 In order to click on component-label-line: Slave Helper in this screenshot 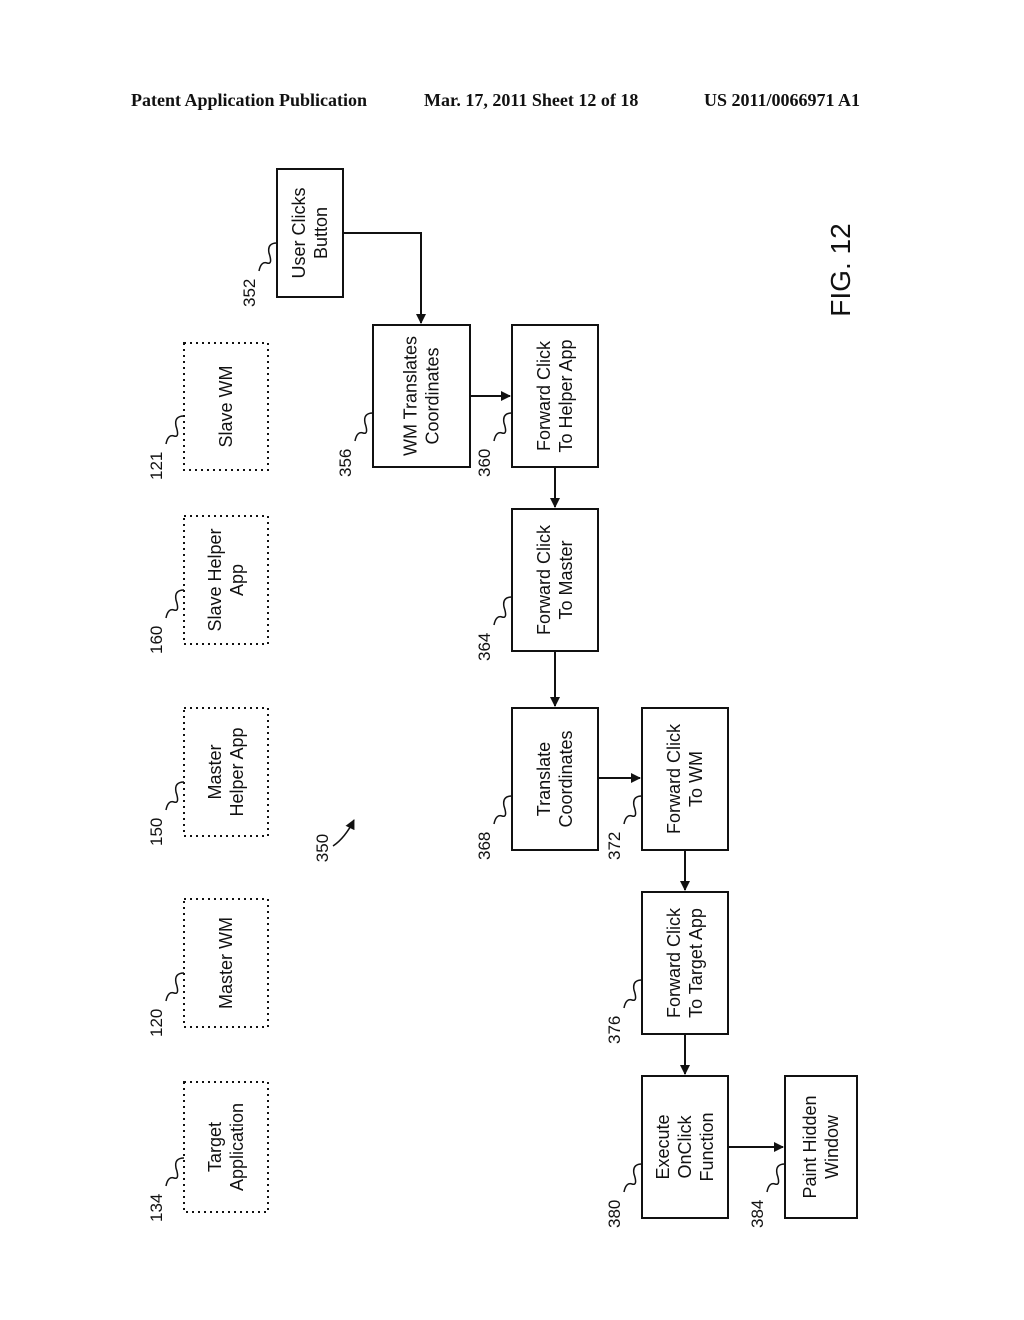, I will do `click(215, 579)`.